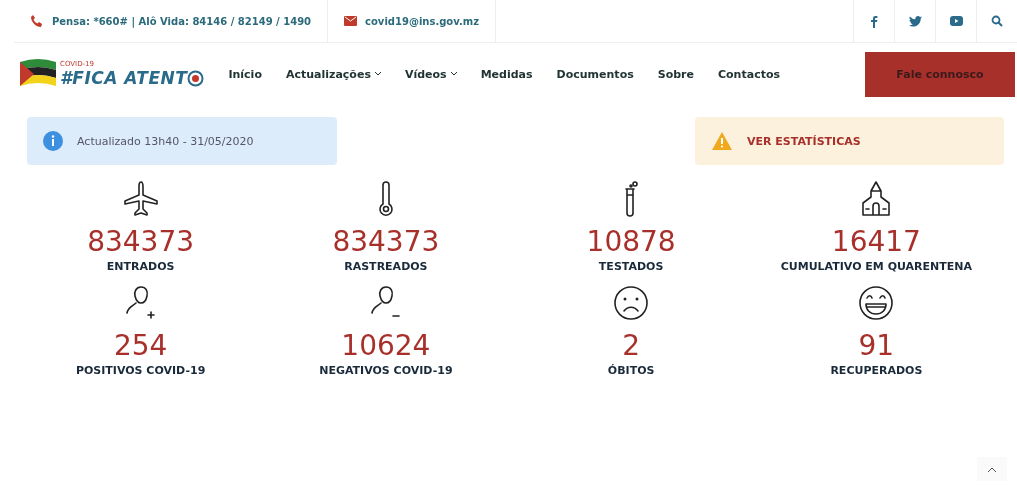 The width and height of the screenshot is (1017, 485). Describe the element at coordinates (631, 346) in the screenshot. I see `stat-value: 2` at that location.